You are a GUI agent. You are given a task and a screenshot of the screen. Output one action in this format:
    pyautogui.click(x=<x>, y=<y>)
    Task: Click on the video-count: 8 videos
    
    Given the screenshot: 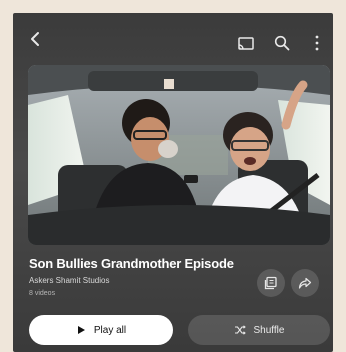 What is the action you would take?
    pyautogui.click(x=42, y=293)
    